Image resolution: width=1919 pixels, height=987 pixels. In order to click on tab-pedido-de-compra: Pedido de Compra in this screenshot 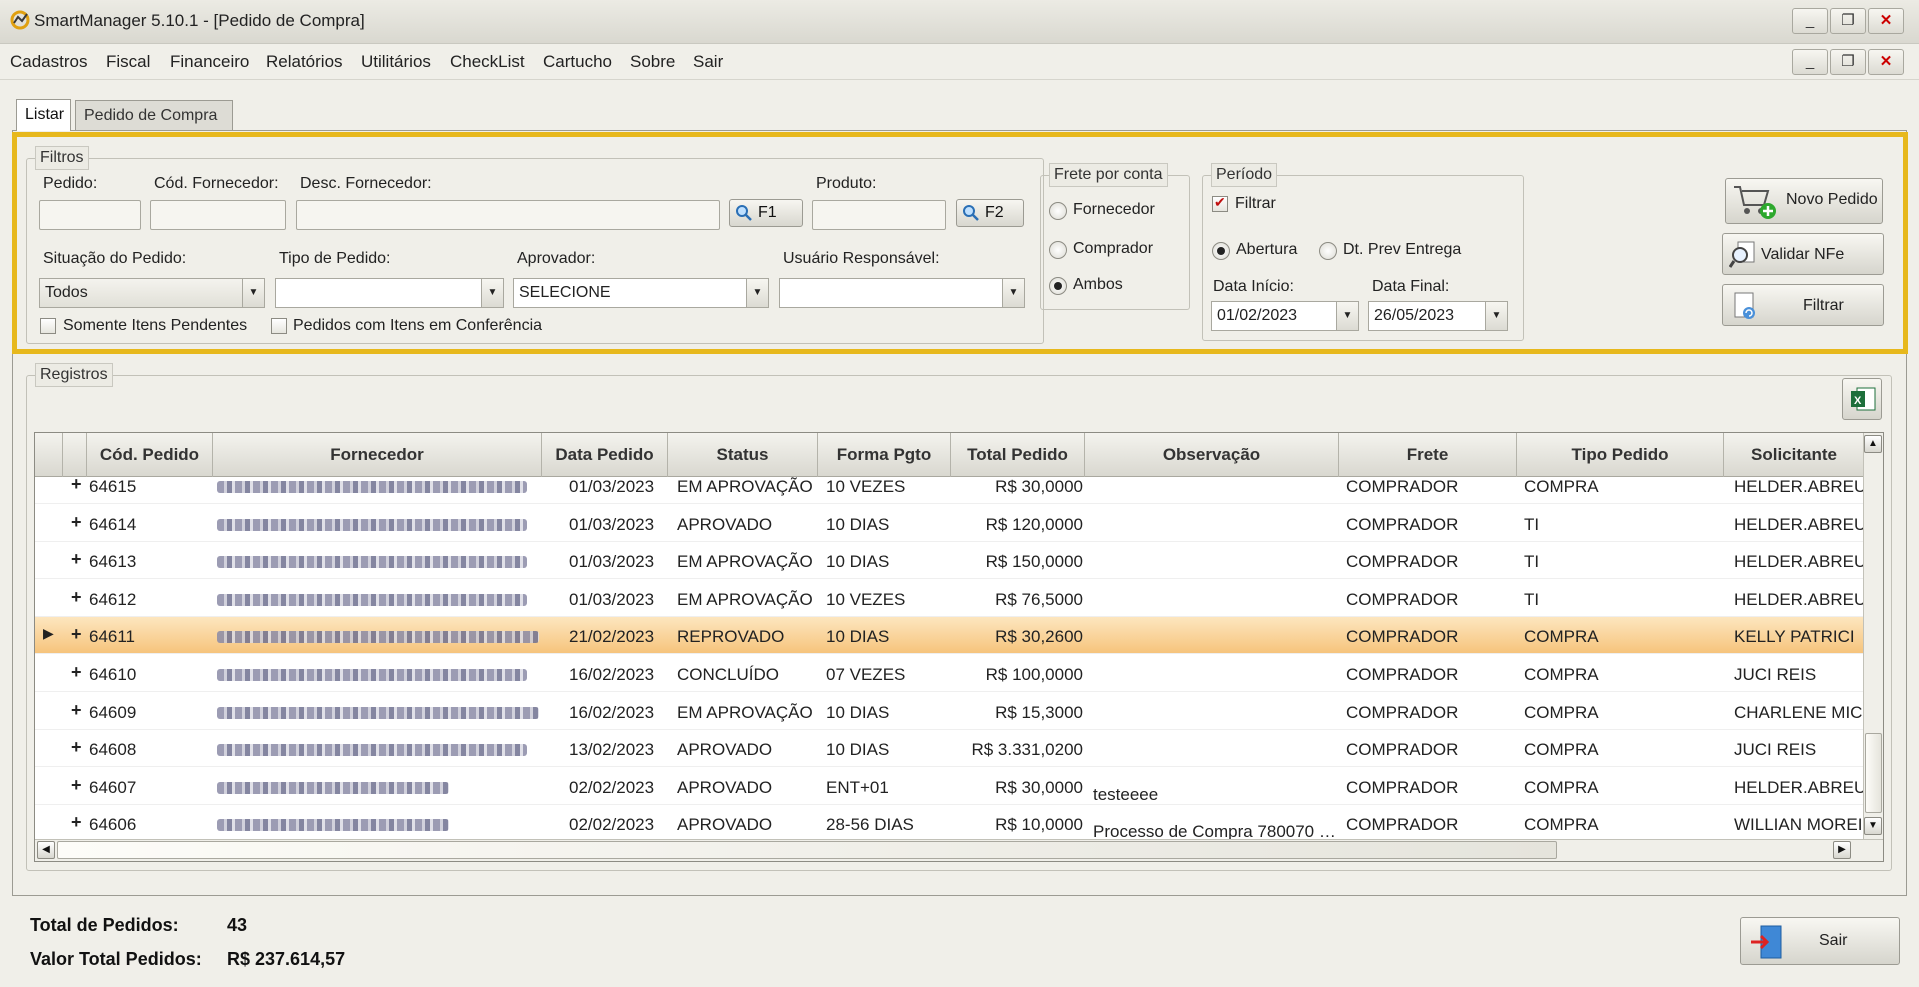, I will do `click(154, 115)`.